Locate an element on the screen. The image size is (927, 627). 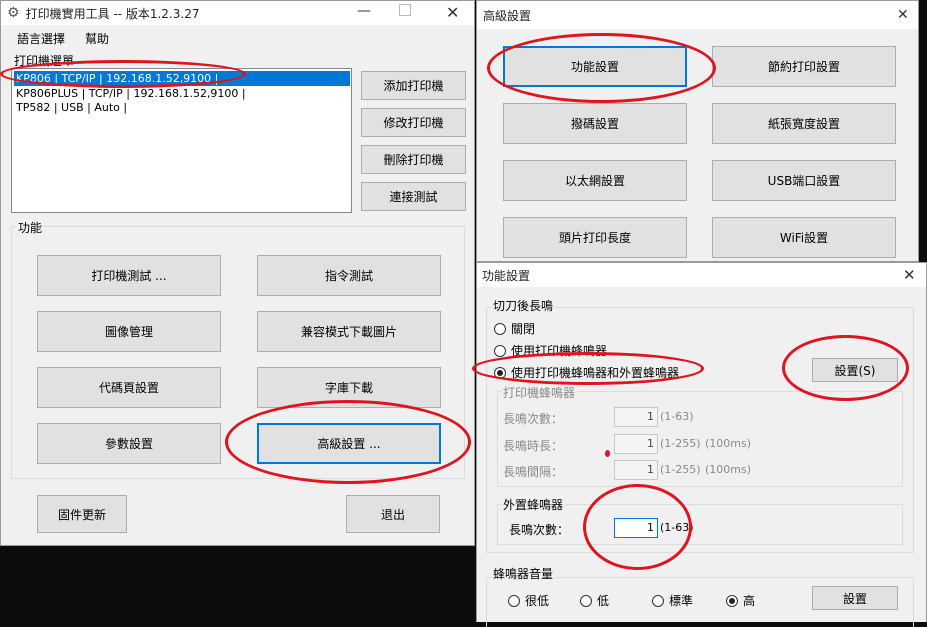
radio-both-buzzers: 使用打印機蜂鳴器和外置蜂鳴器 is located at coordinates (586, 372).